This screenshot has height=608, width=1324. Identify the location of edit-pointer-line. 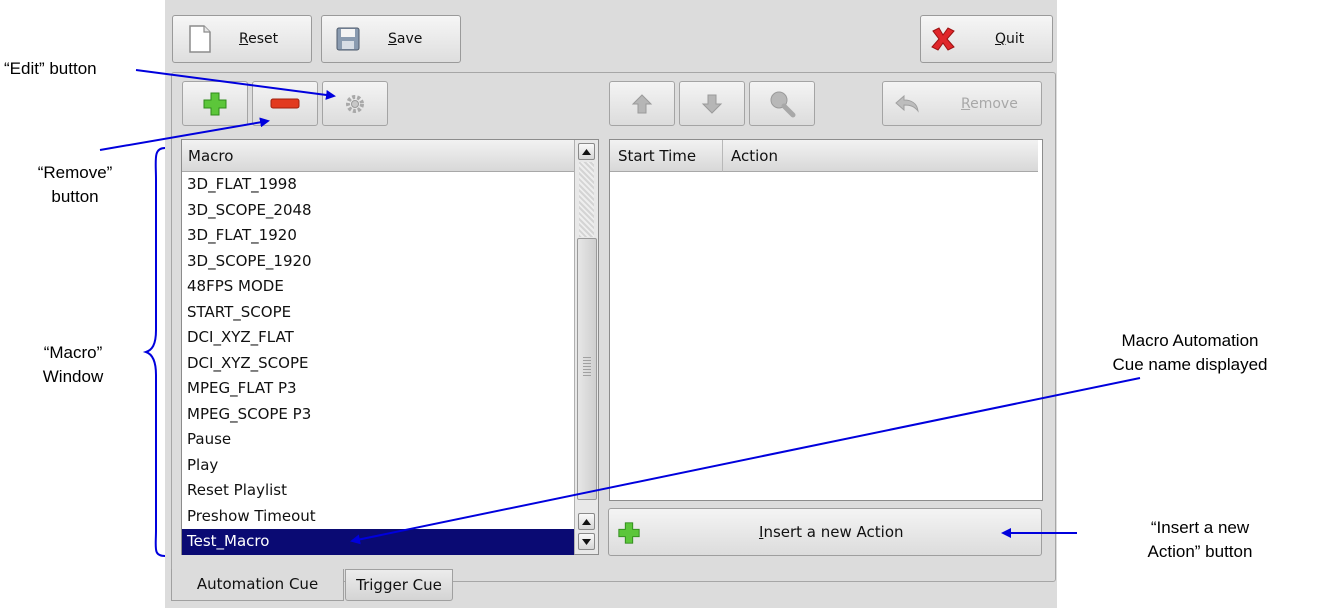
(235, 84).